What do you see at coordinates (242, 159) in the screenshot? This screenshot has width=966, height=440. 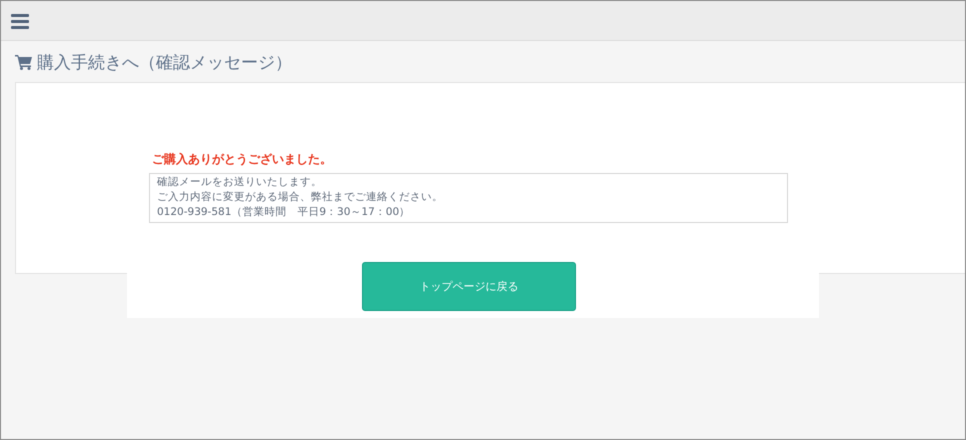 I see `thank-you-message: ご購入ありがとうございました。` at bounding box center [242, 159].